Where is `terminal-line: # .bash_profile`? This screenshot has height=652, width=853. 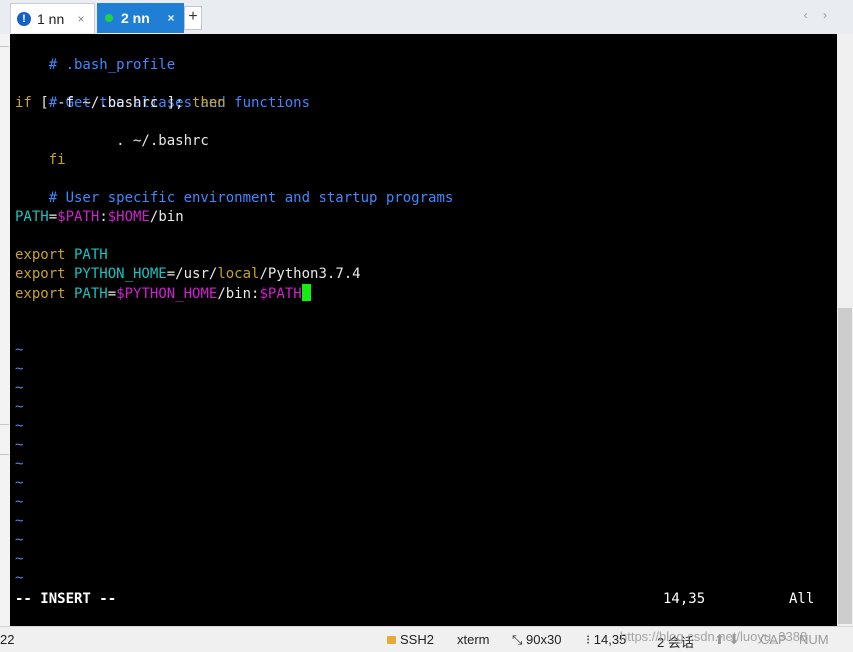 terminal-line: # .bash_profile is located at coordinates (95, 55).